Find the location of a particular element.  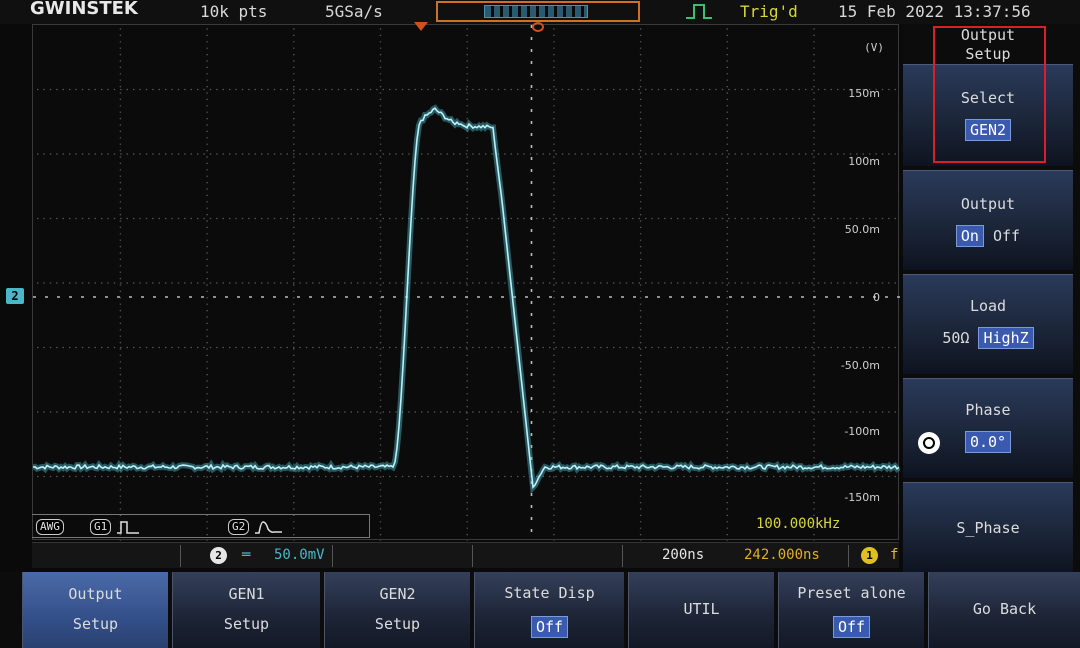

util-button: UTIL is located at coordinates (701, 610).